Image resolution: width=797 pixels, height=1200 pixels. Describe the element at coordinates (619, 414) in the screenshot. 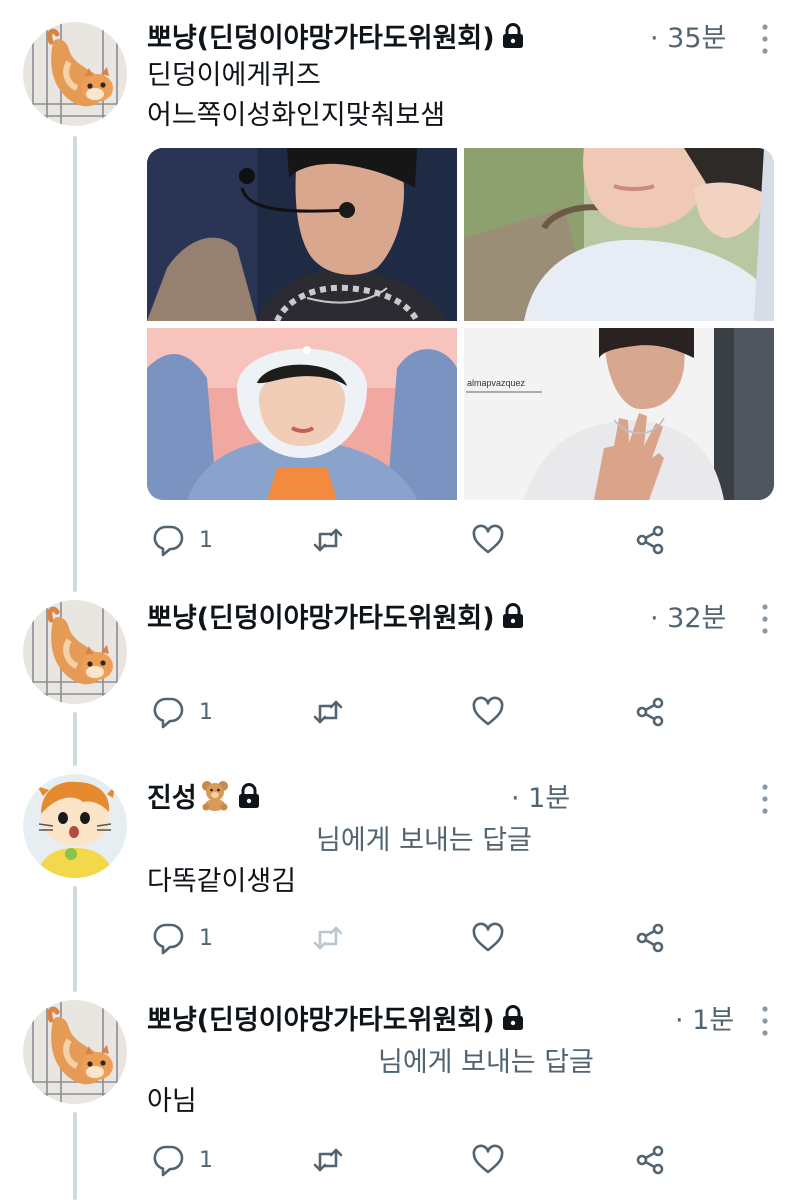

I see `media-image-4: almapvazquez` at that location.